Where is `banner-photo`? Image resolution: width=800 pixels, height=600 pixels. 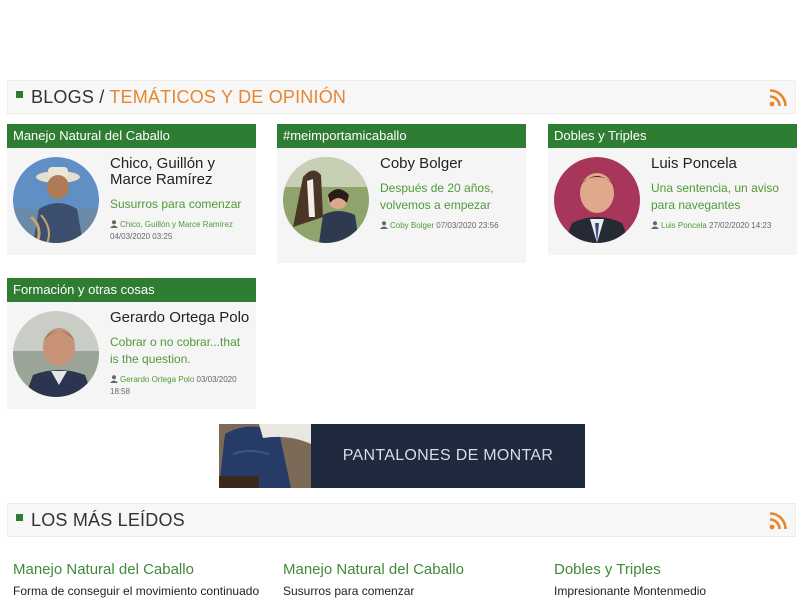
banner-photo is located at coordinates (265, 456).